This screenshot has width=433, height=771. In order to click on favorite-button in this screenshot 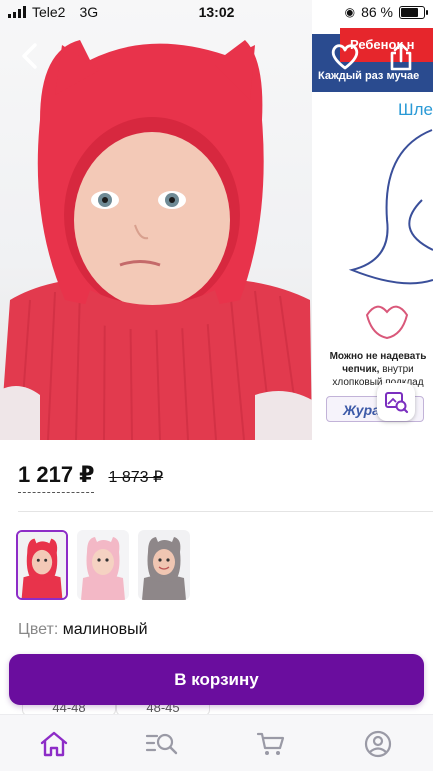, I will do `click(345, 57)`.